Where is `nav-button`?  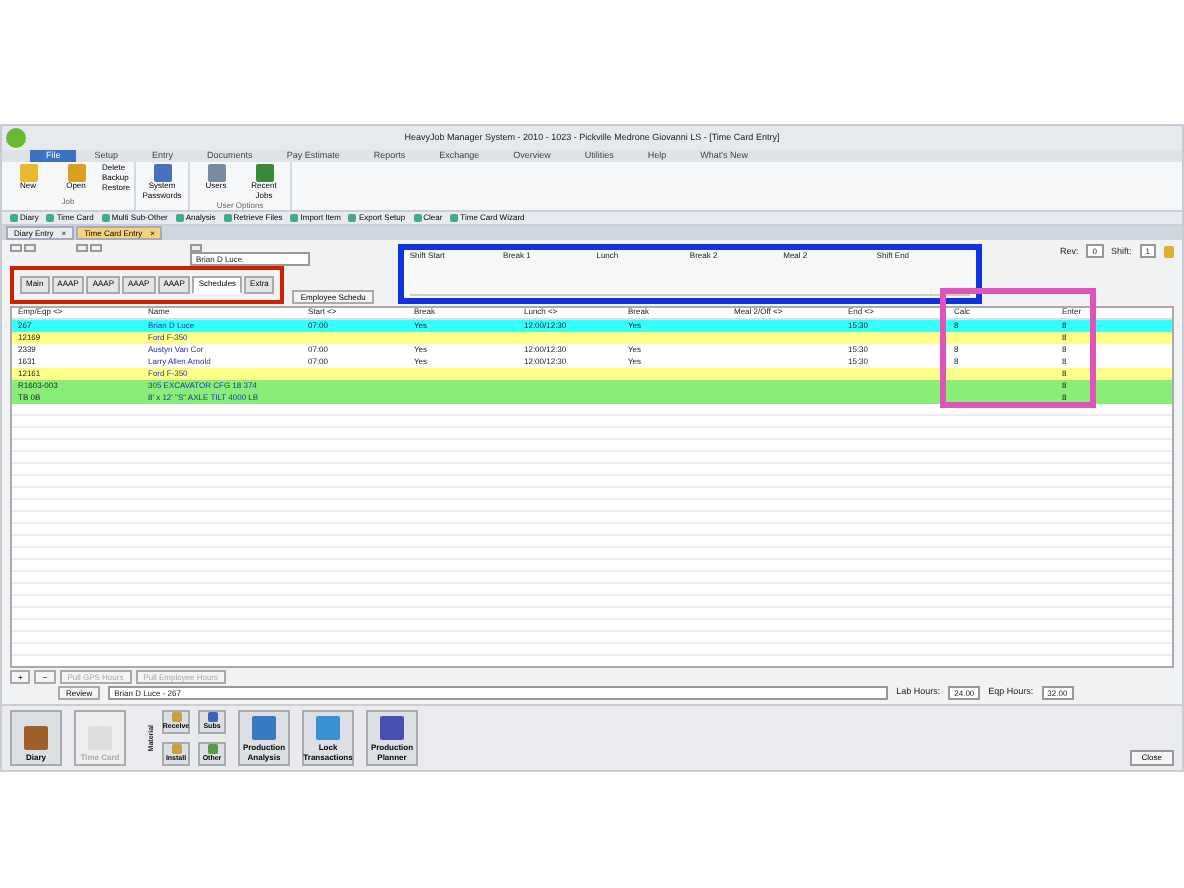 nav-button is located at coordinates (196, 248).